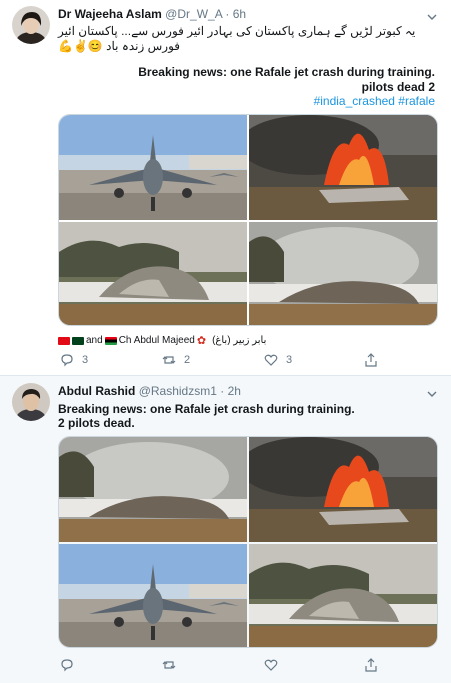 The height and width of the screenshot is (683, 451). I want to click on author-name: Abdul Rashid, so click(96, 391).